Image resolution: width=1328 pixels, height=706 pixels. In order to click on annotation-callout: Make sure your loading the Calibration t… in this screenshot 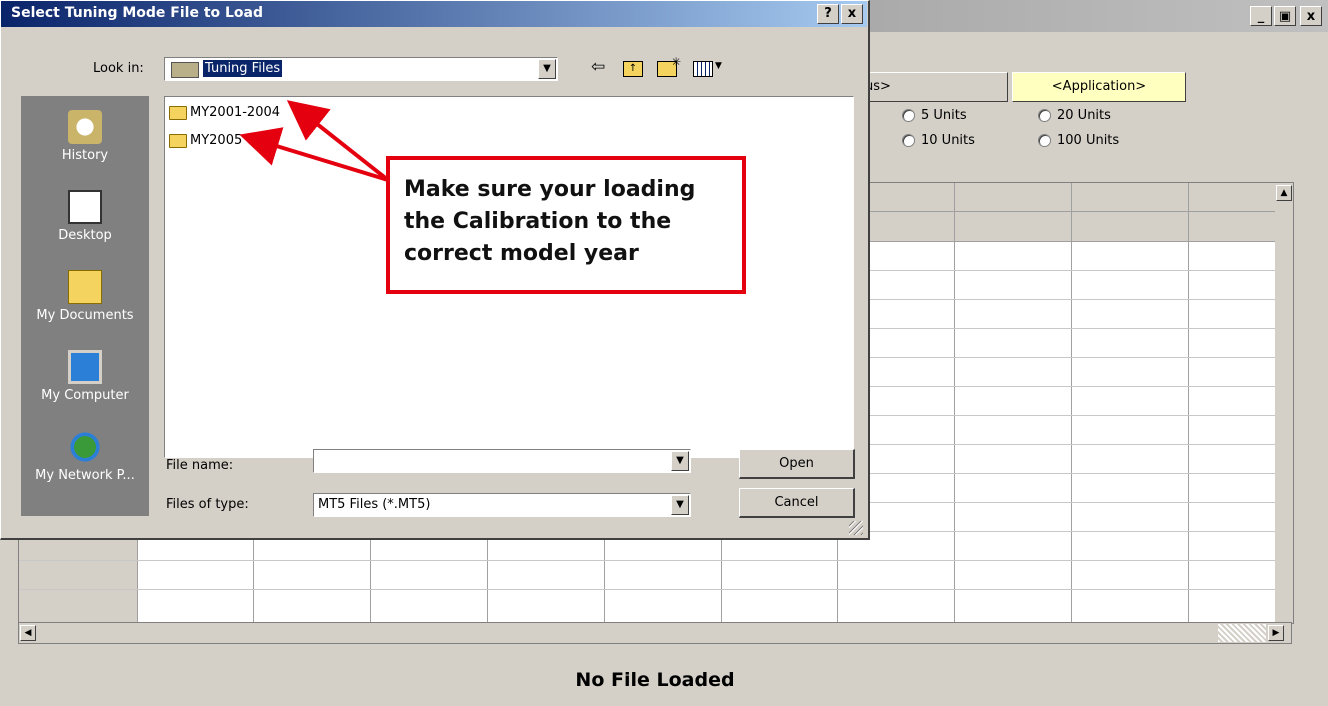, I will do `click(566, 225)`.